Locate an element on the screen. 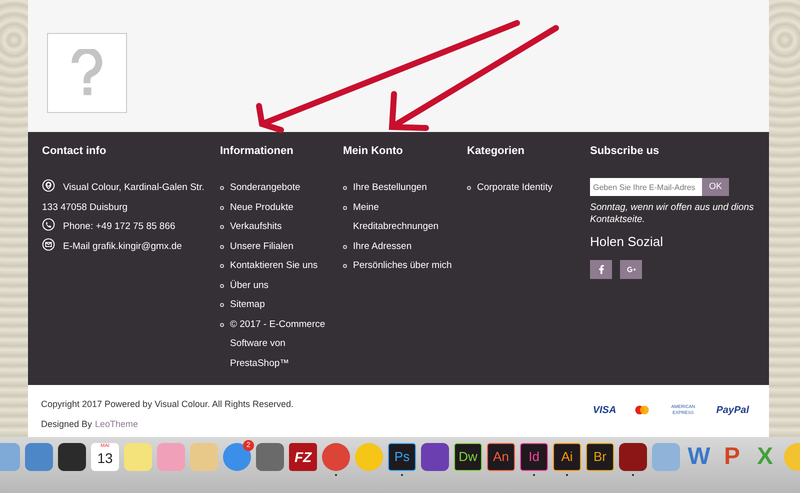  footer-link: Ihre Adressen is located at coordinates (386, 246).